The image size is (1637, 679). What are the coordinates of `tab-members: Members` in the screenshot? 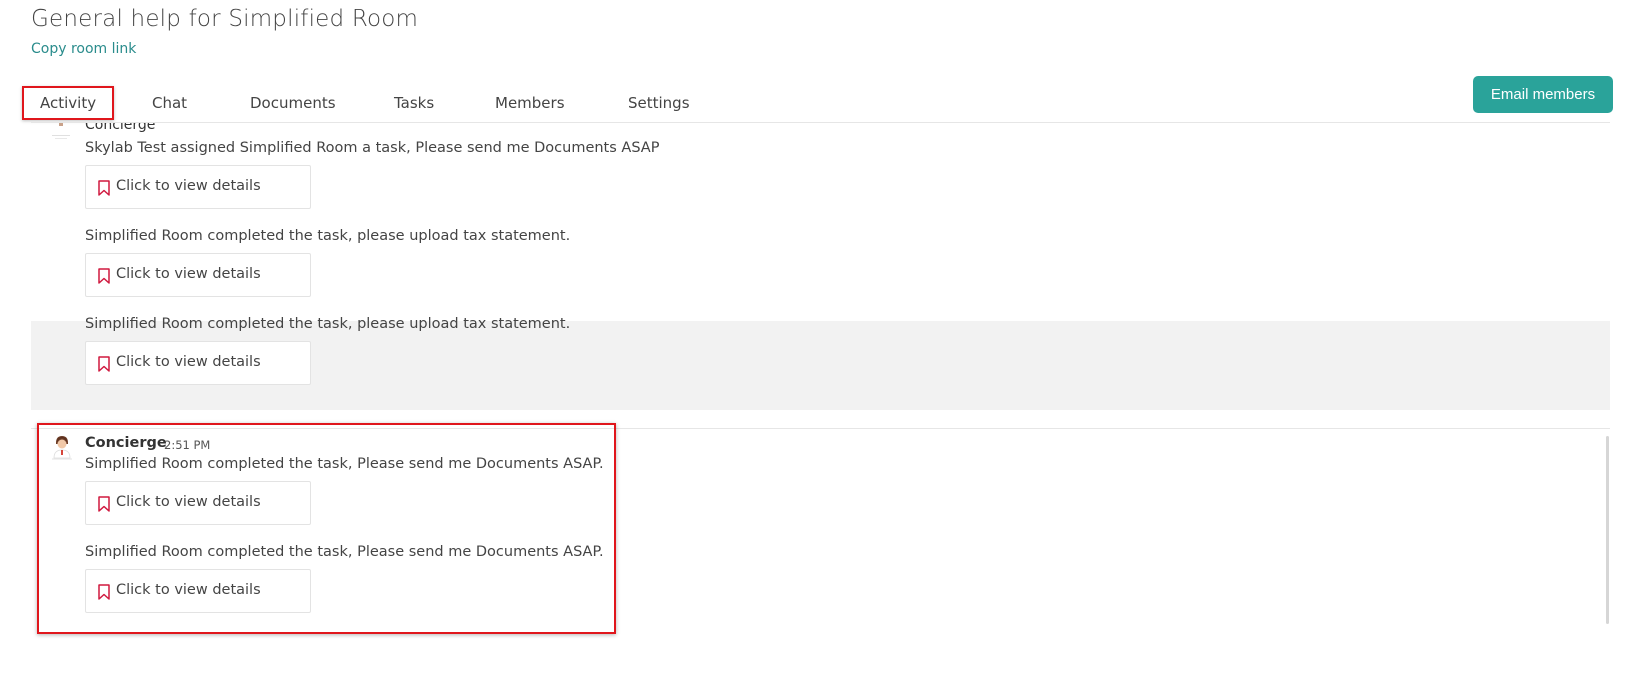 It's located at (530, 103).